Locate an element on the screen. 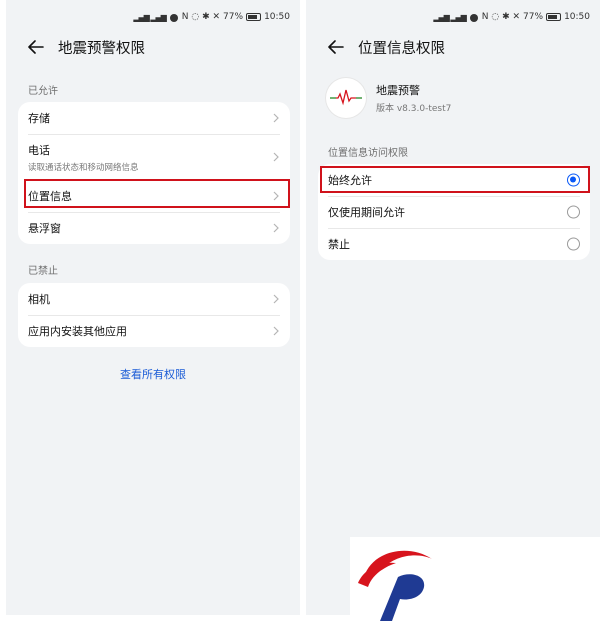 The height and width of the screenshot is (621, 600). permission-item-phone: 电话 读取通话状态和移动网络信息 is located at coordinates (154, 157).